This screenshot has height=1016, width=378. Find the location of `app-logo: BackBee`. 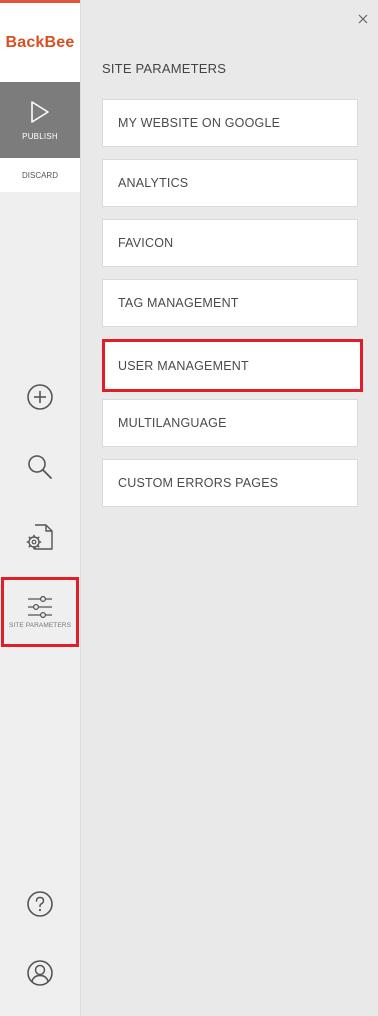

app-logo: BackBee is located at coordinates (40, 42).